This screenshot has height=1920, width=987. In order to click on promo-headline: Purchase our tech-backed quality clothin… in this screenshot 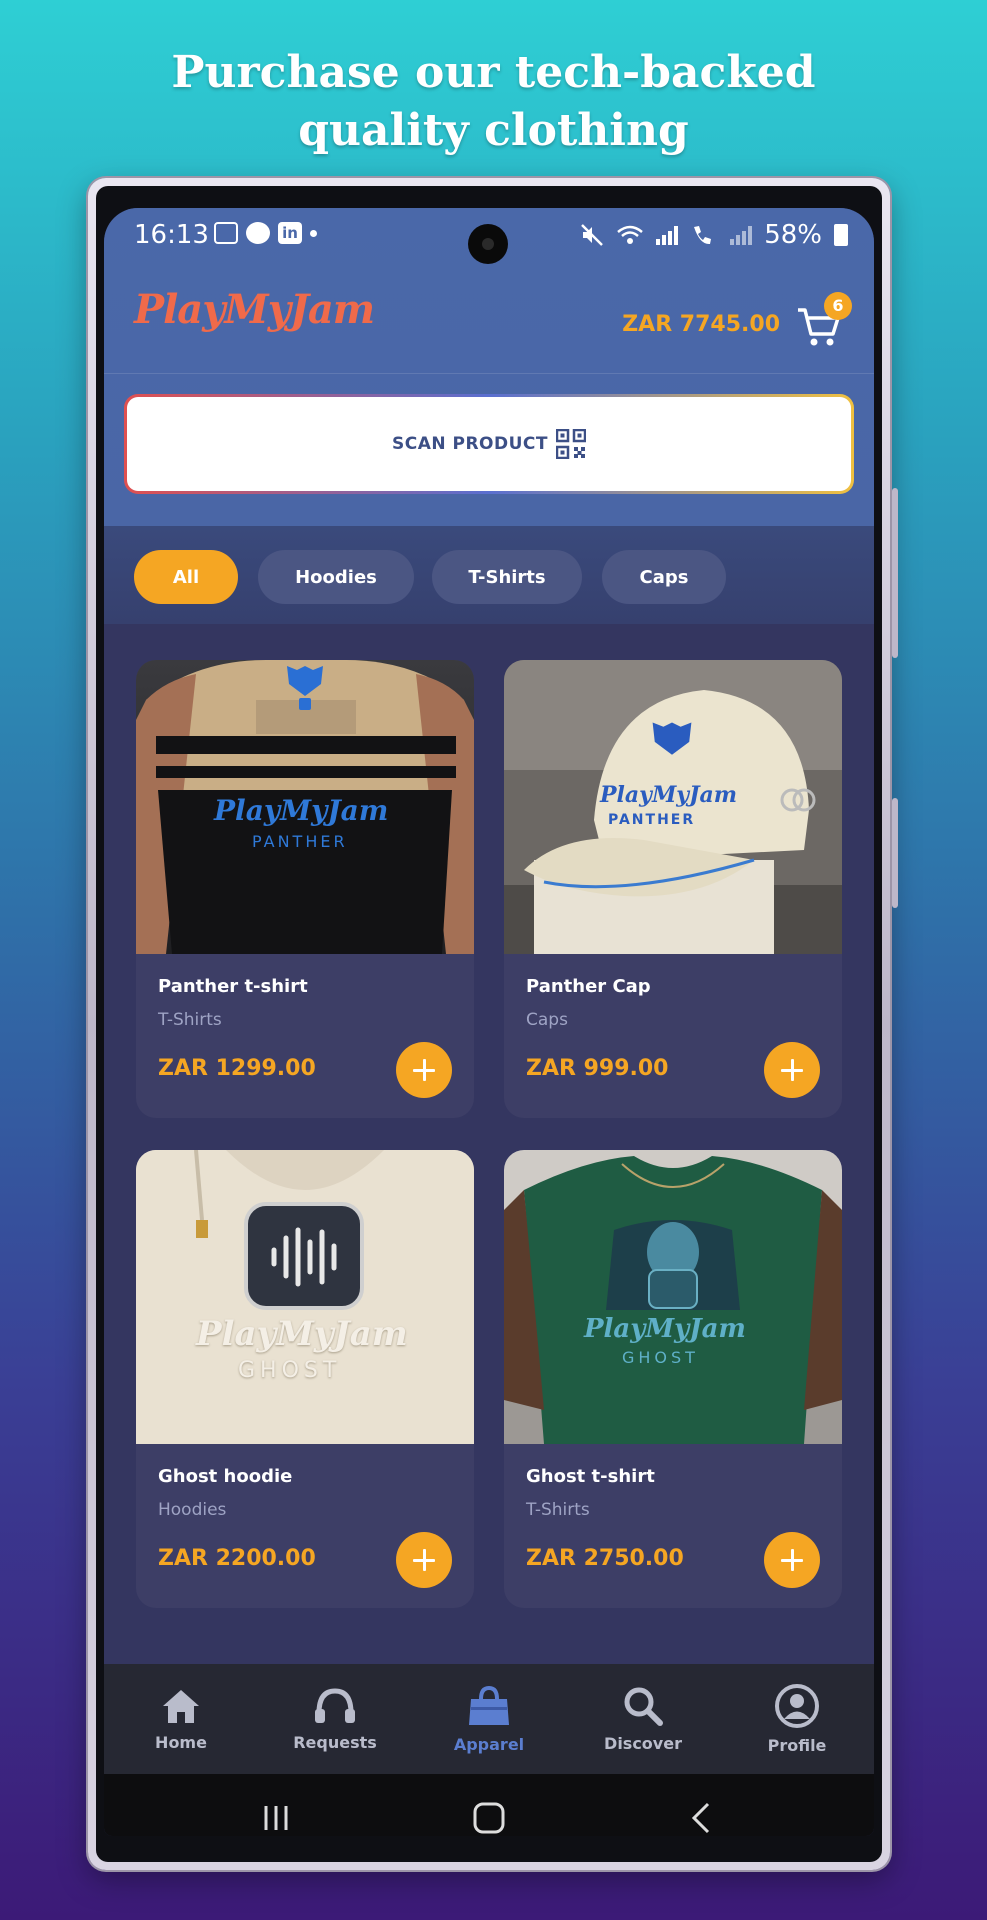, I will do `click(493, 101)`.